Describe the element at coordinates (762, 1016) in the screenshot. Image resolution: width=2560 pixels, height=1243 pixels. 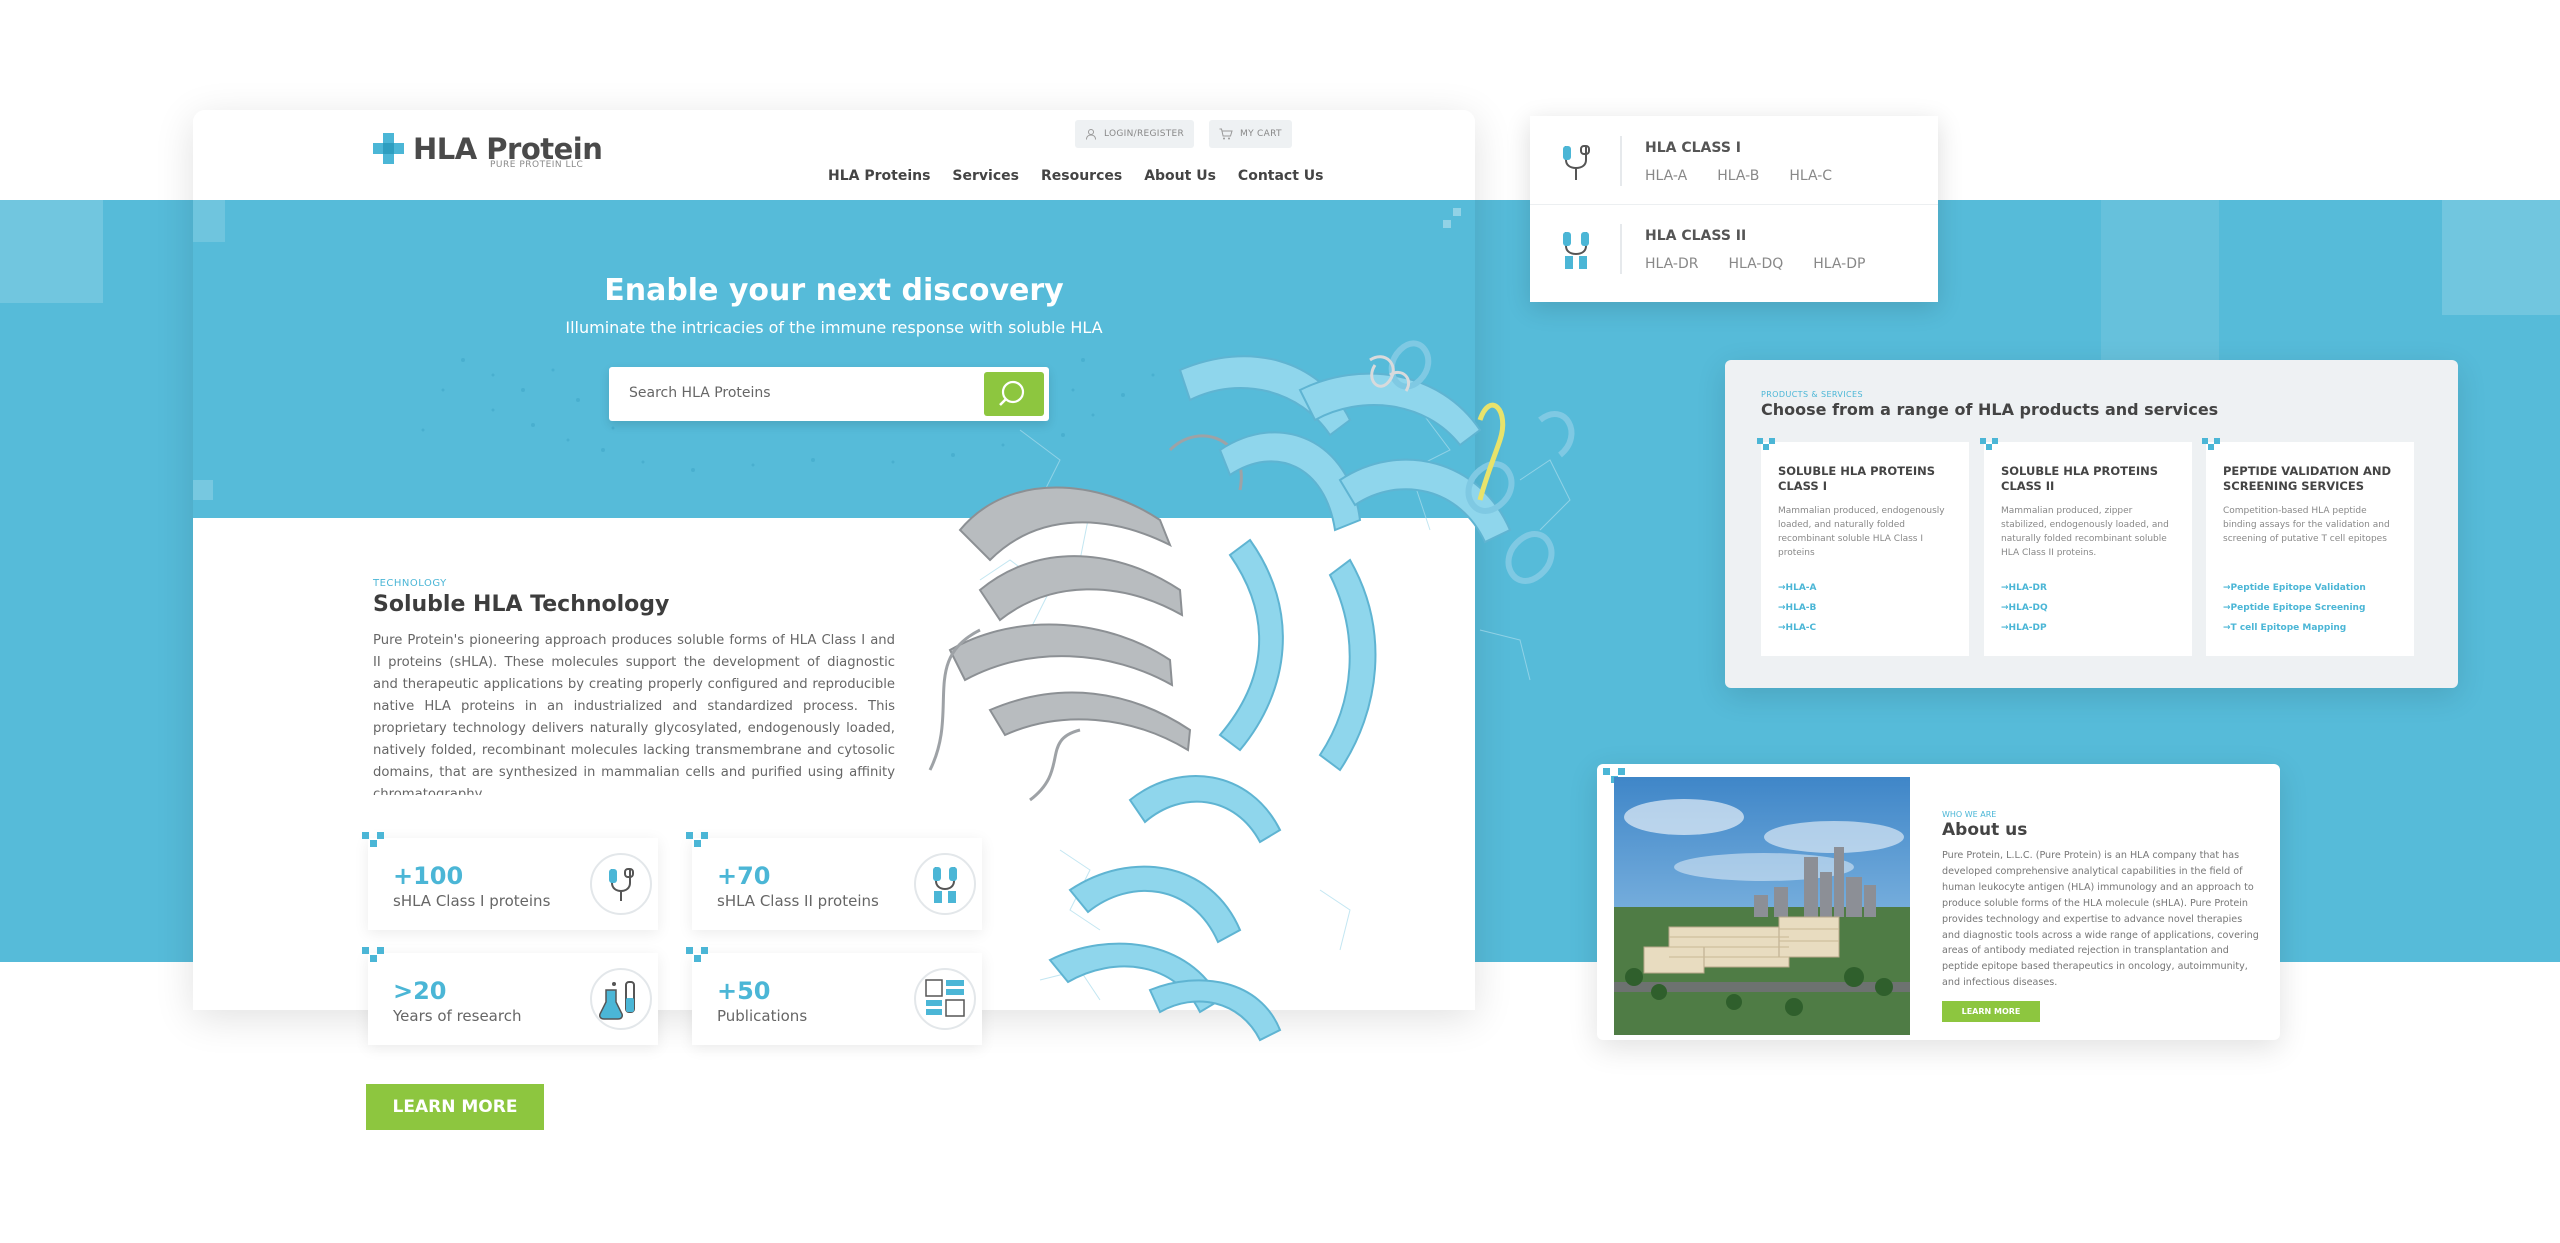
I see `stat-label: Publications` at that location.